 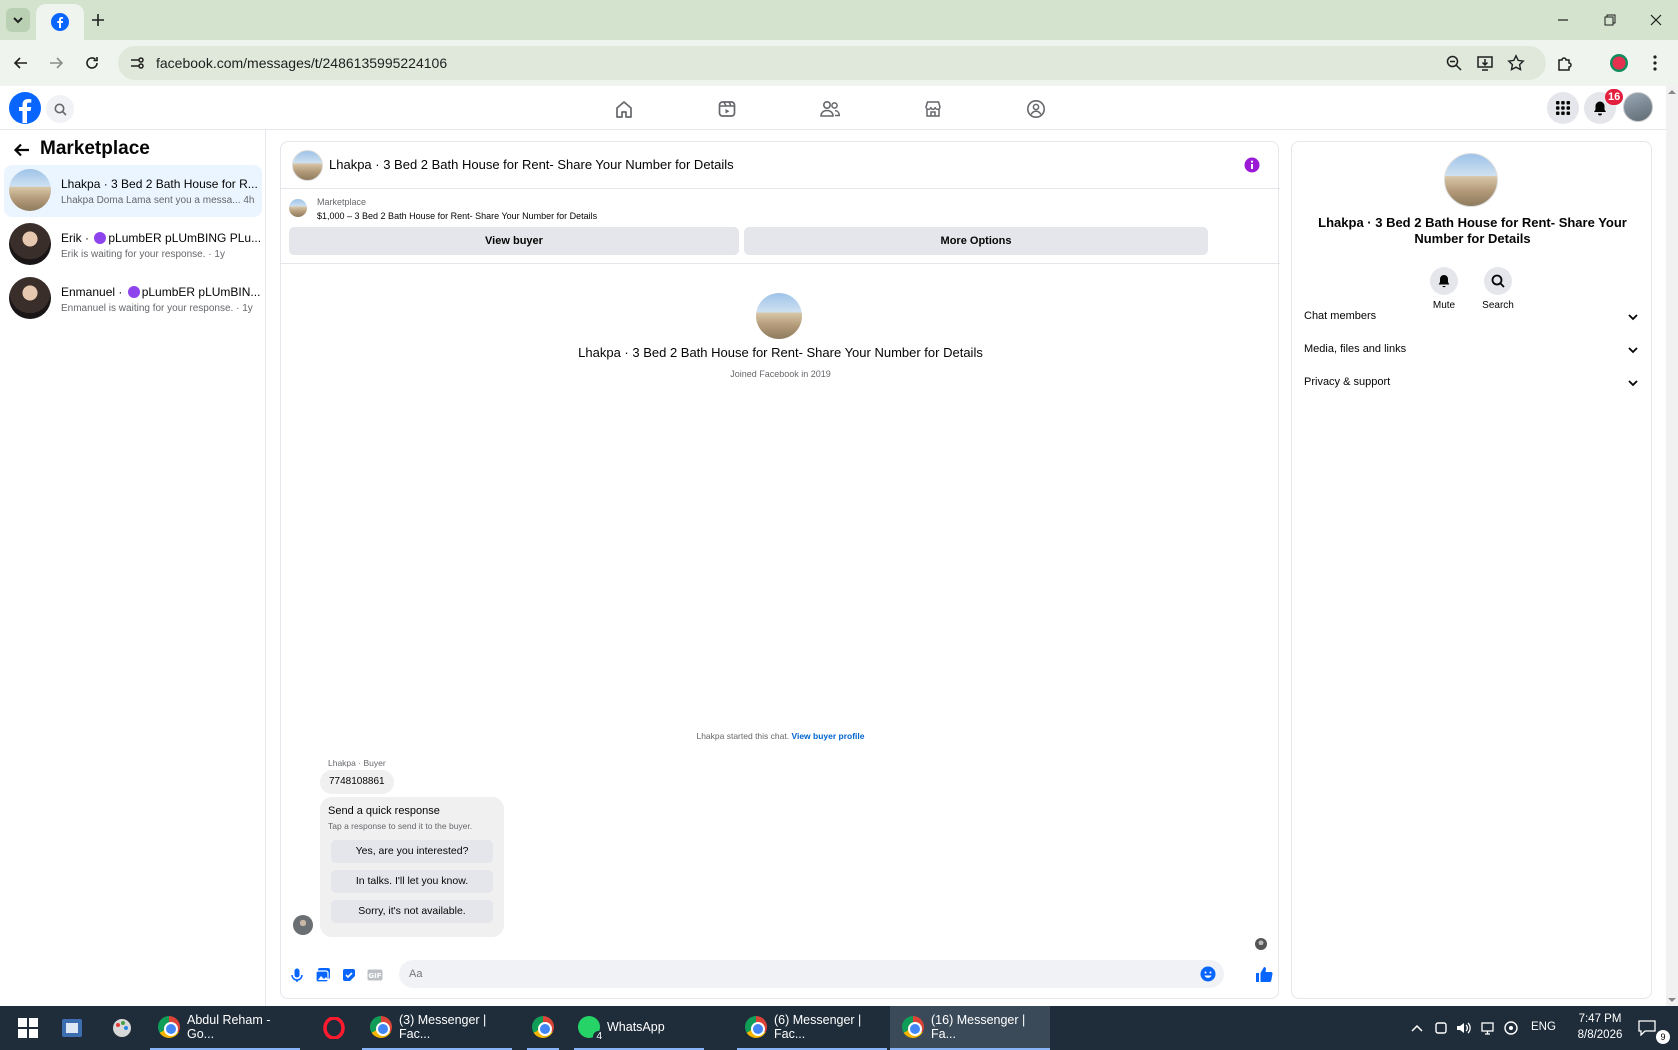 What do you see at coordinates (1473, 317) in the screenshot?
I see `section-chat-members: Chat members` at bounding box center [1473, 317].